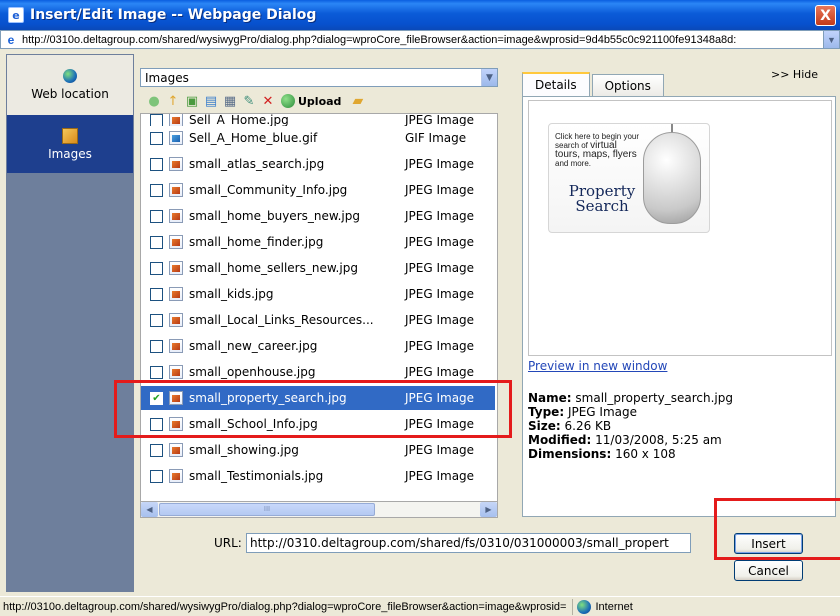 The height and width of the screenshot is (616, 840). I want to click on computer-mouse-graphic, so click(672, 178).